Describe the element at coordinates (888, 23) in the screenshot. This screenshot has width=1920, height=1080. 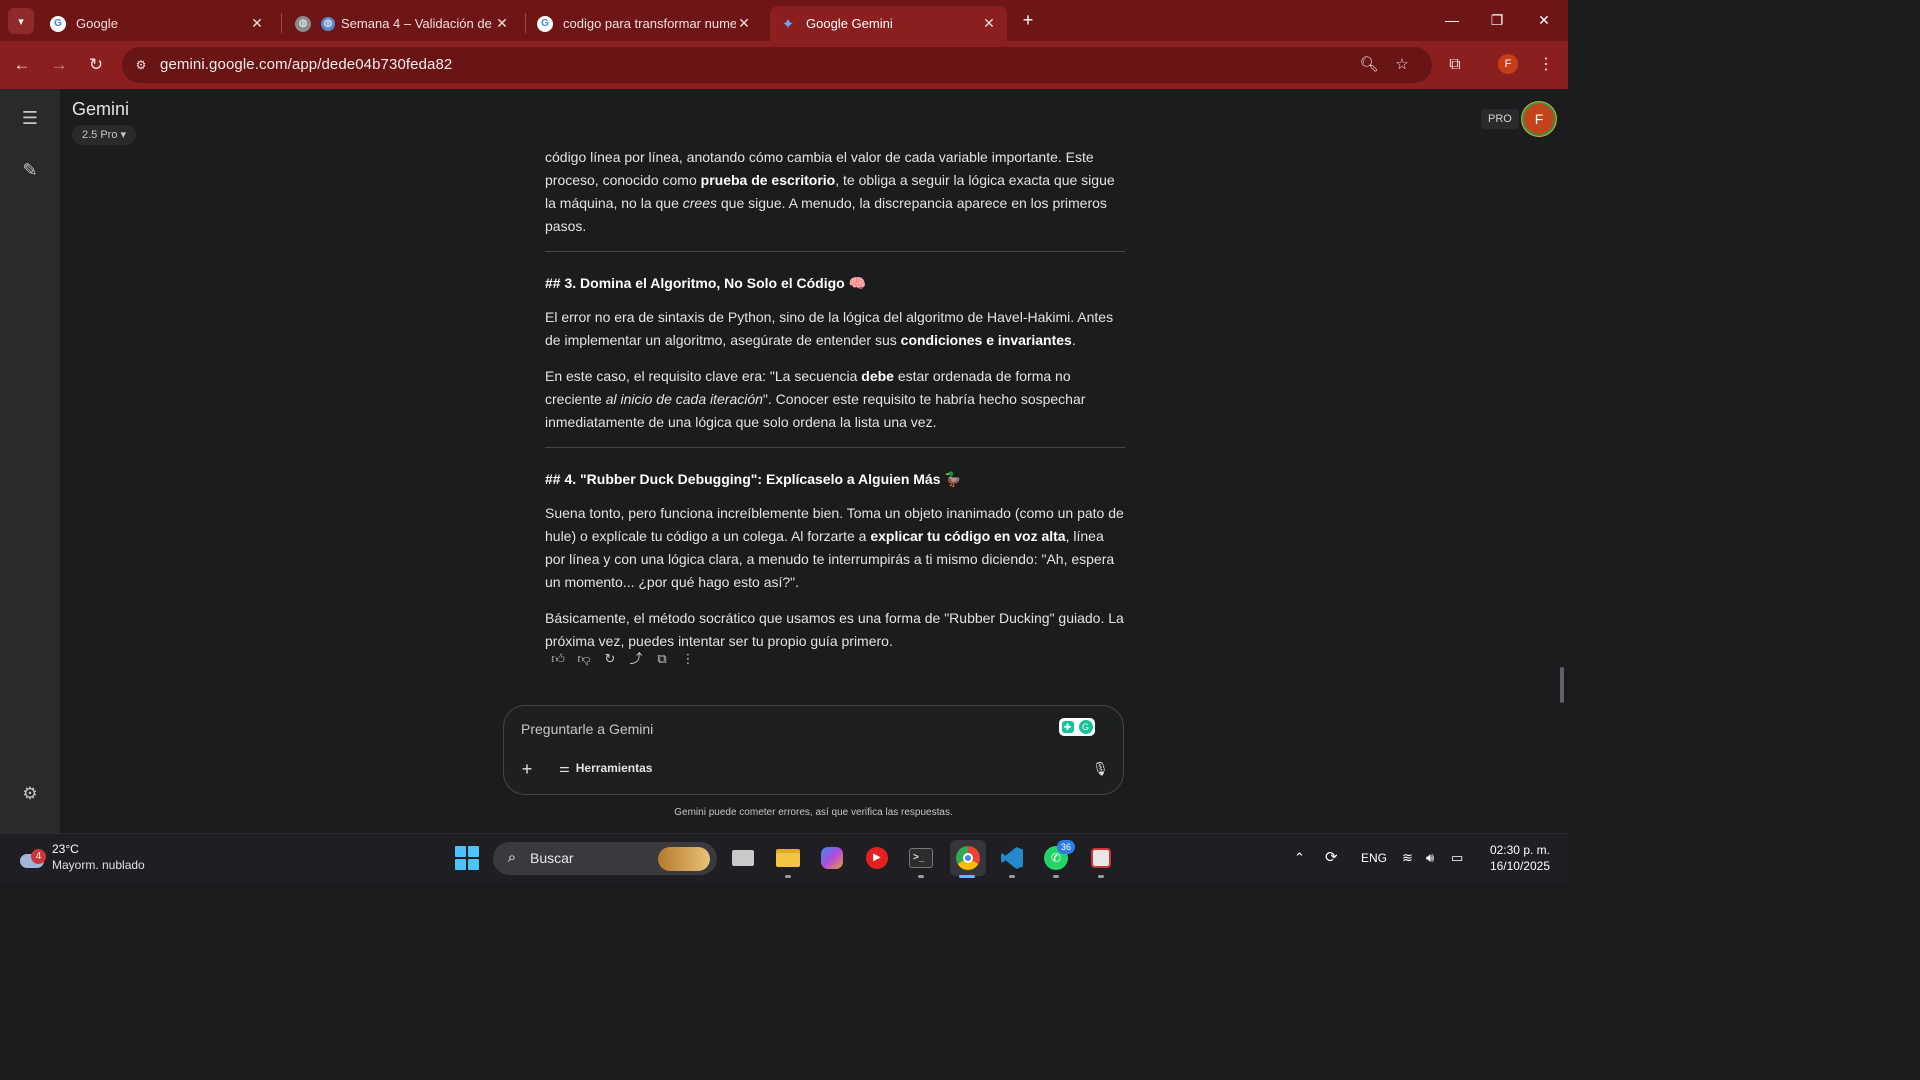
I see `tab-google-gemini: ✦ Google Gemini ✕` at that location.